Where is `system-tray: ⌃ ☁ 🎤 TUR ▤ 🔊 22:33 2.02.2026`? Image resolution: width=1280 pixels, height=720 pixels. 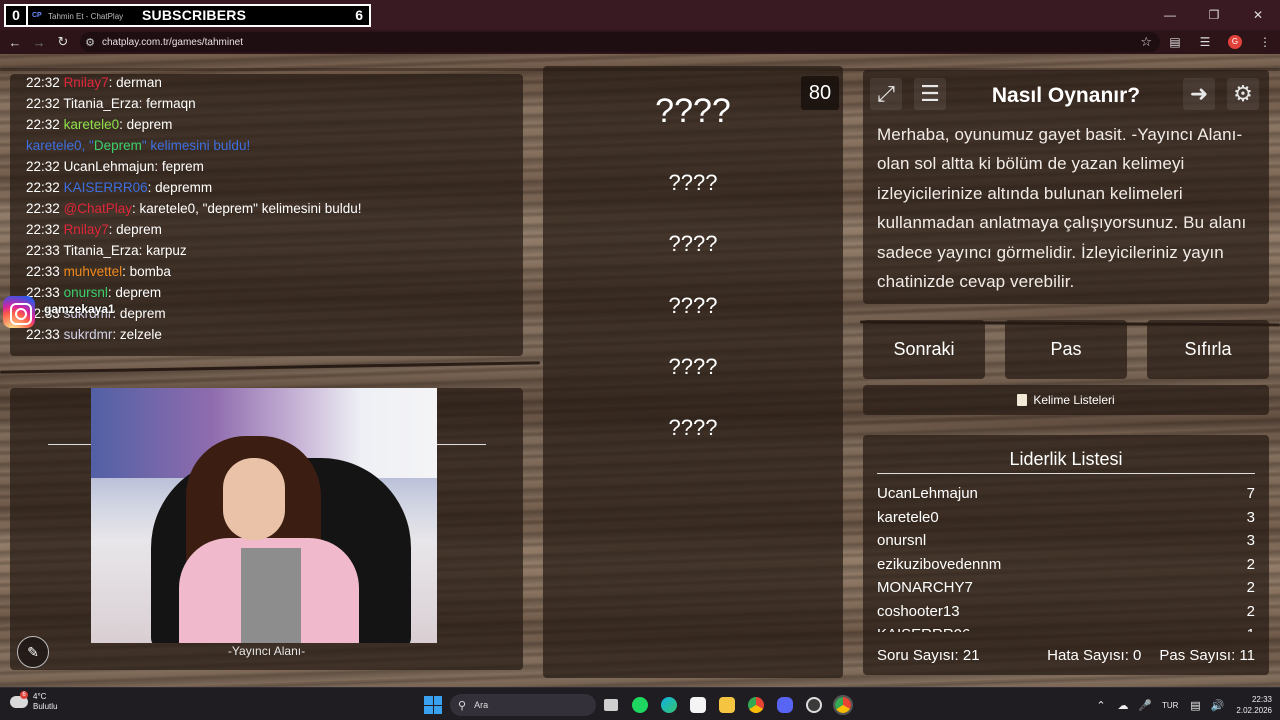
system-tray: ⌃ ☁ 🎤 TUR ▤ 🔊 22:33 2.02.2026 is located at coordinates (1181, 705).